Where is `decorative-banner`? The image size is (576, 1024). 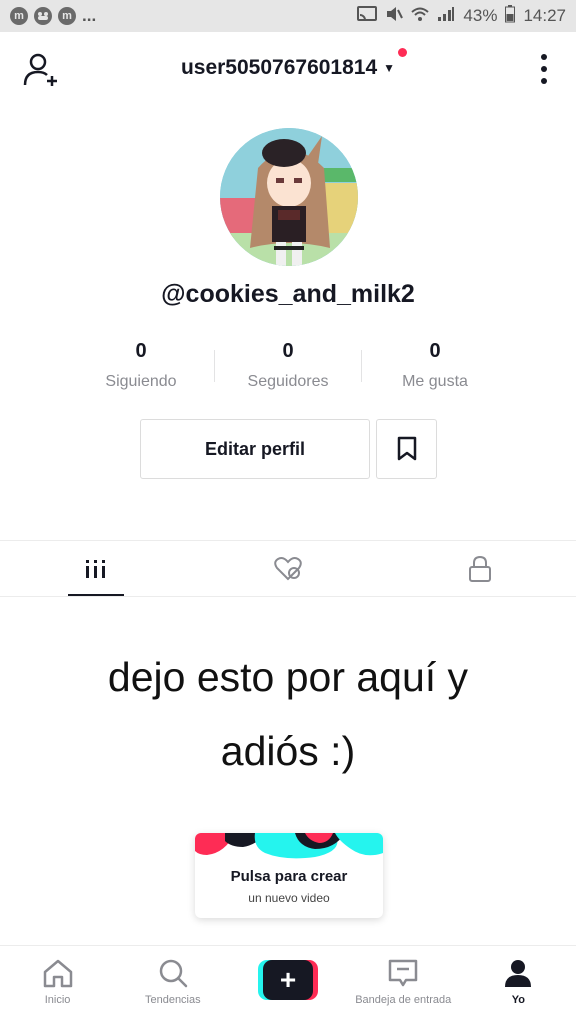
decorative-banner is located at coordinates (289, 848).